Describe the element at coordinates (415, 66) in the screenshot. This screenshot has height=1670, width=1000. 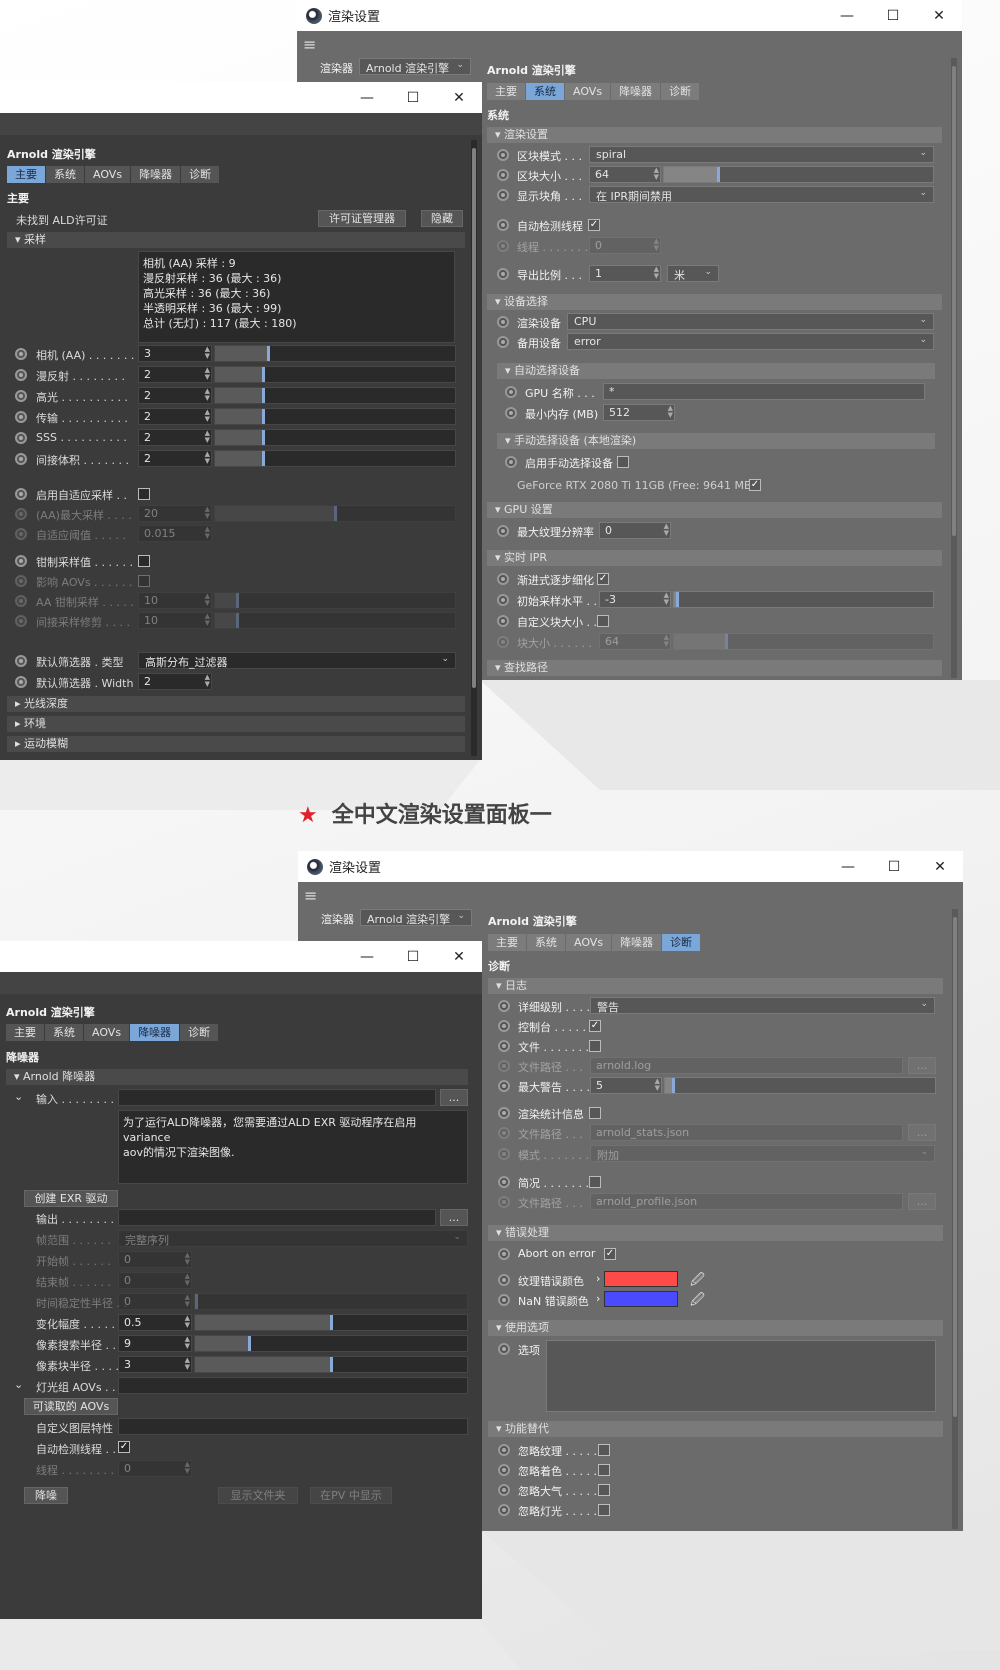
I see `renderer-dropdown: Arnold 渲染引擎 ⌄` at that location.